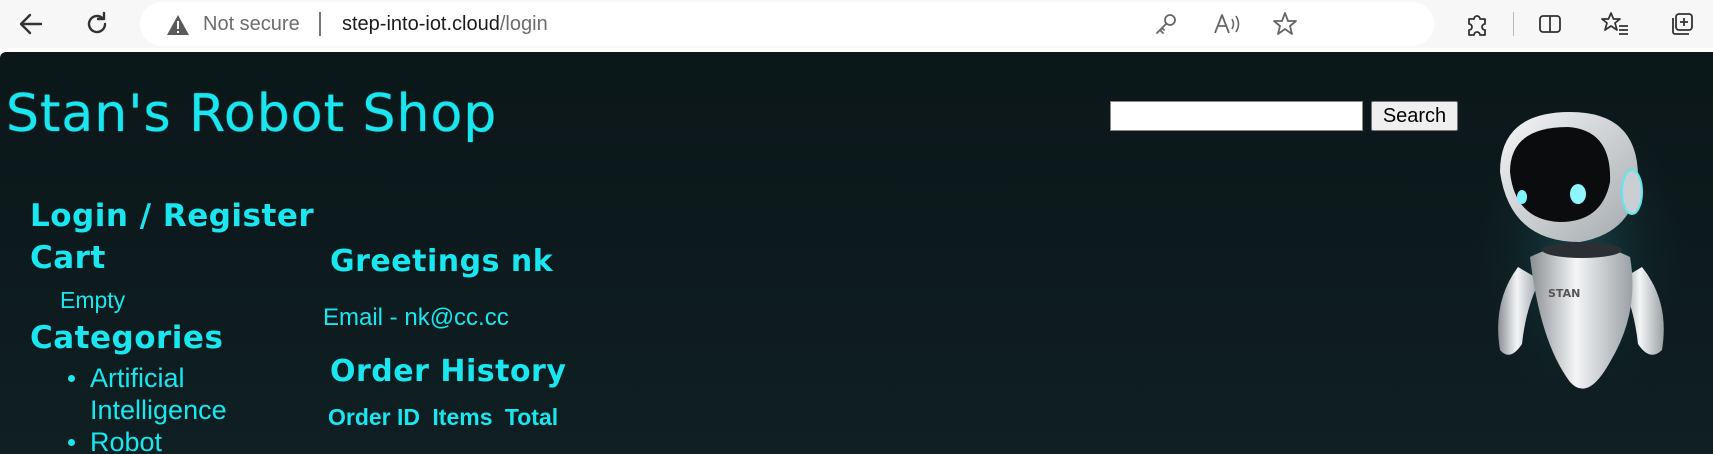  Describe the element at coordinates (1513, 24) in the screenshot. I see `toolbar-divider` at that location.